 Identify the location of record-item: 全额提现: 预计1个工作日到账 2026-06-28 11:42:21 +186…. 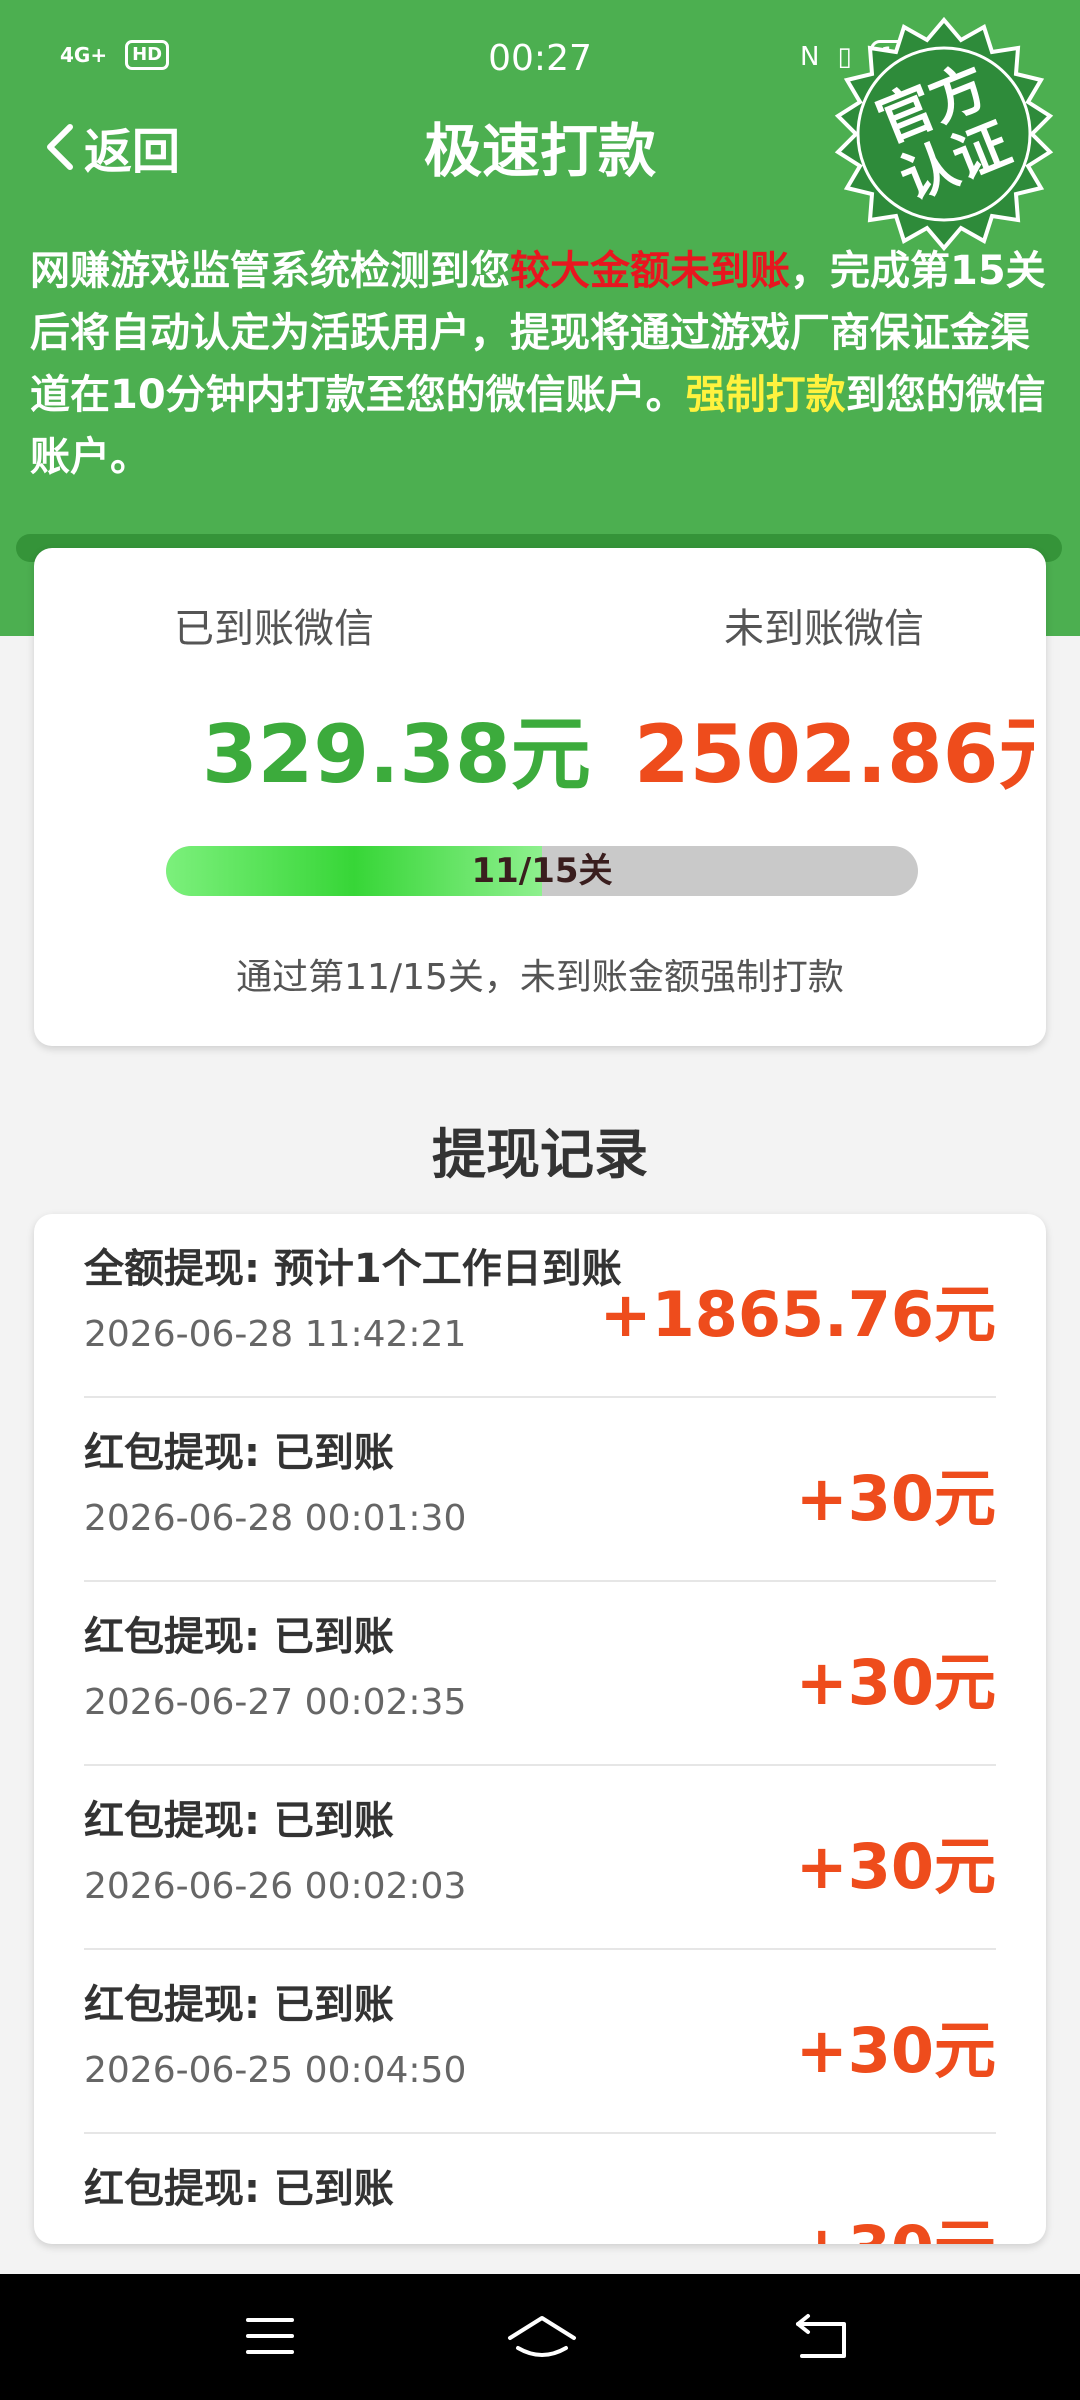
(540, 1306).